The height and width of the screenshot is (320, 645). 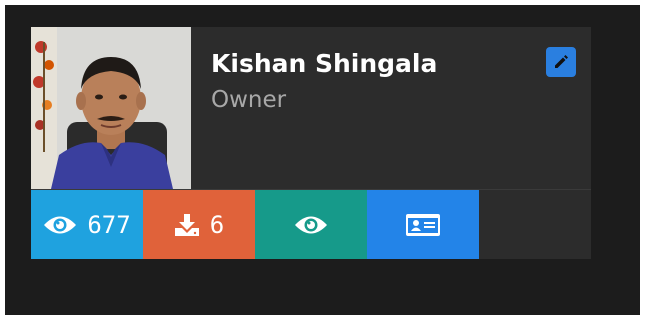 I want to click on views-count: 677, so click(x=109, y=224).